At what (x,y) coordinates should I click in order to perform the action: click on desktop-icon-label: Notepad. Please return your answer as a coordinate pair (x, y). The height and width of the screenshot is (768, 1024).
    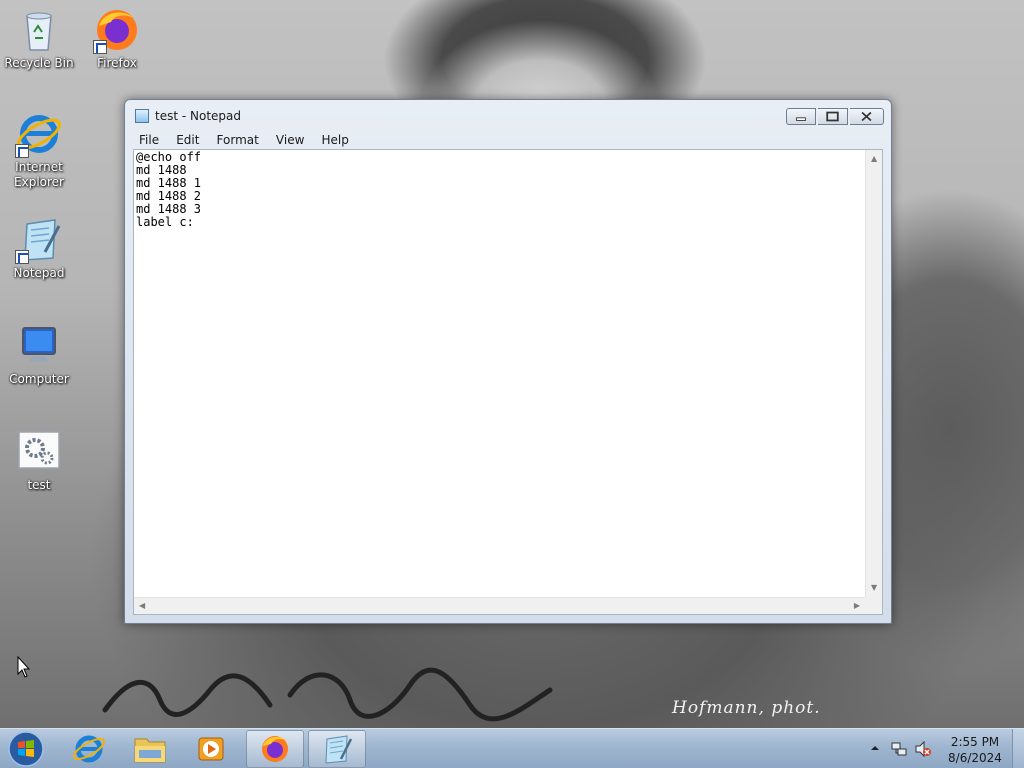
    Looking at the image, I should click on (39, 273).